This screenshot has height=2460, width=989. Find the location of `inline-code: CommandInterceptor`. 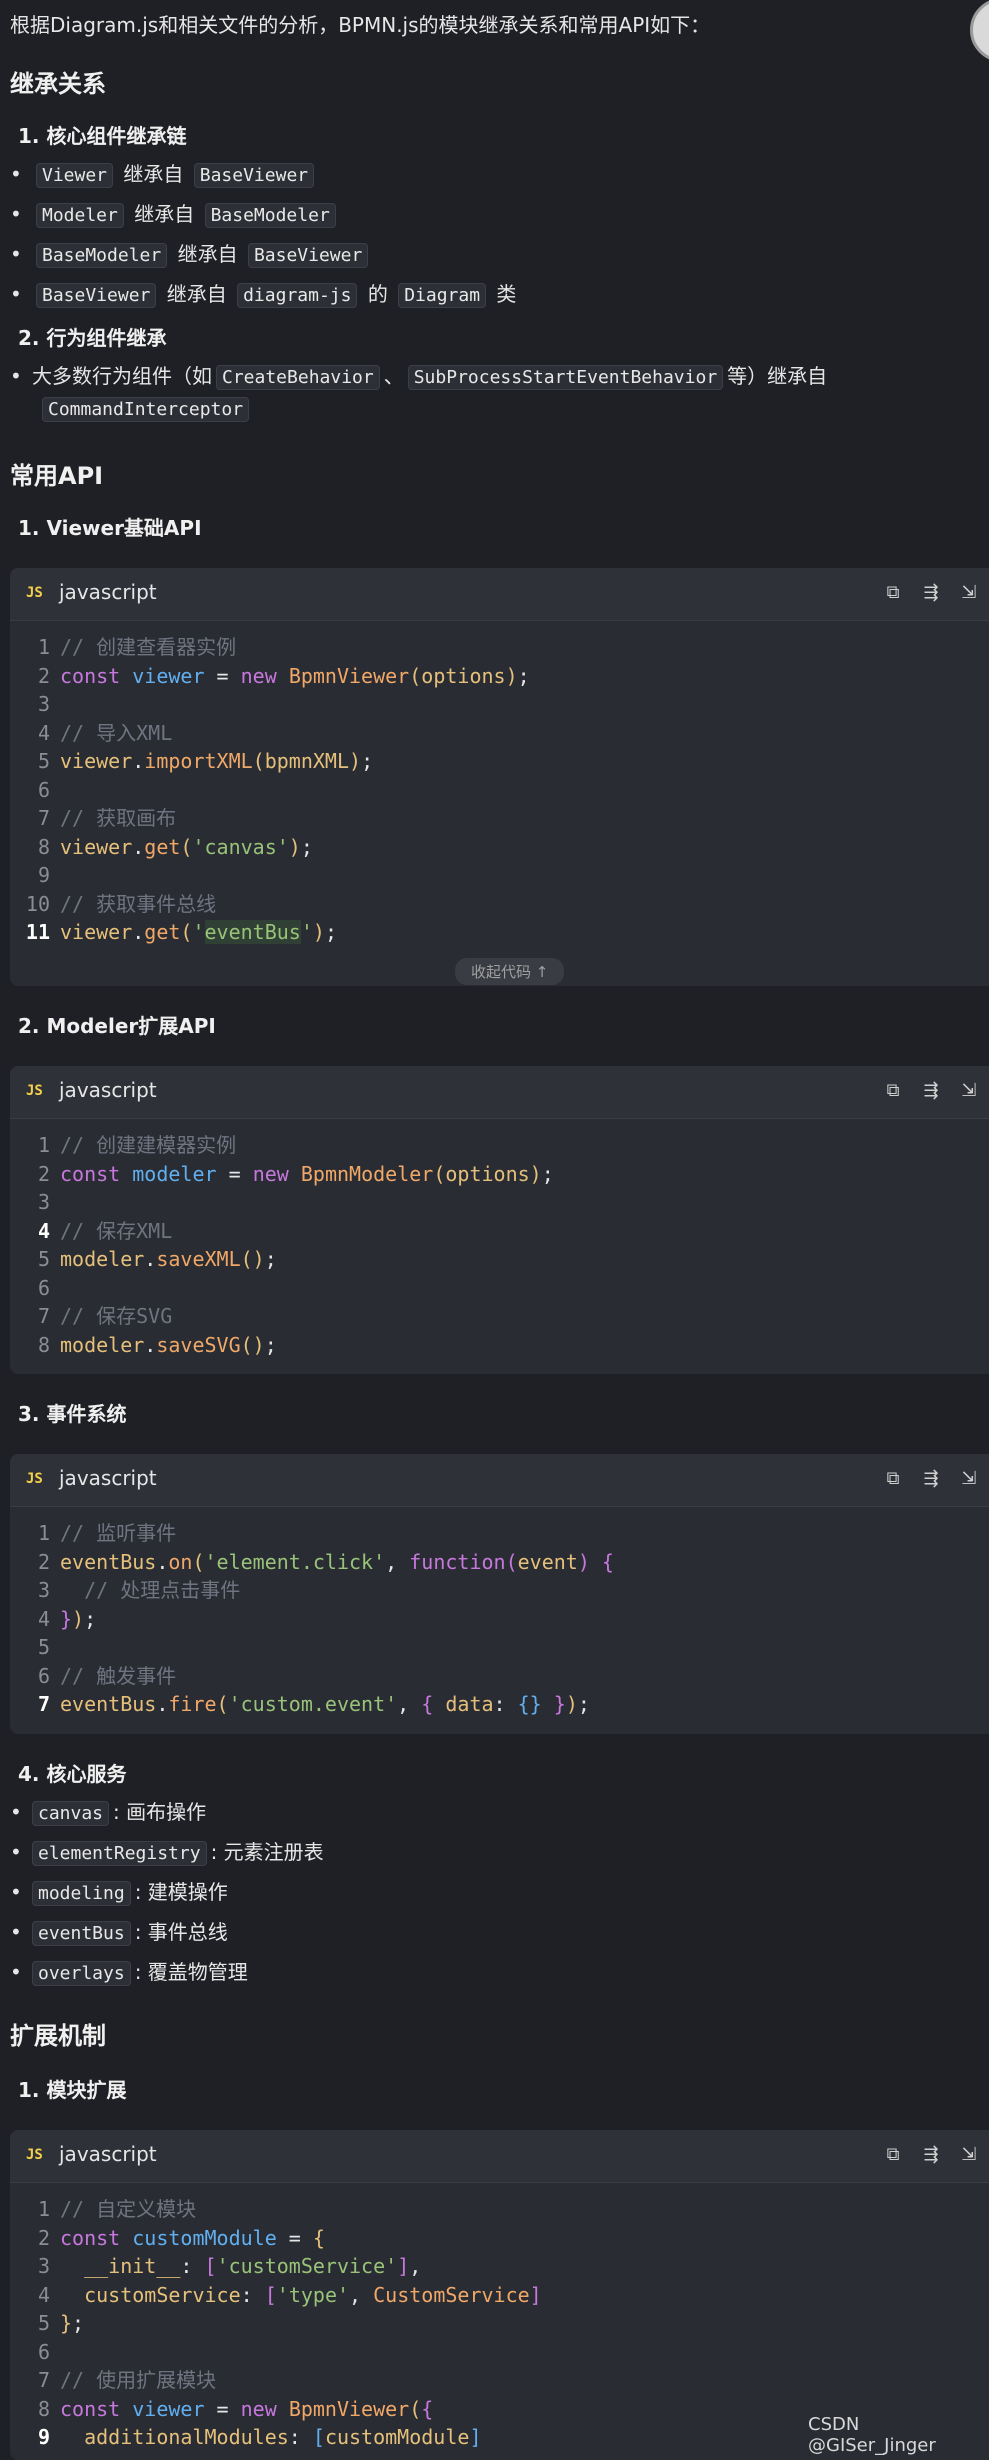

inline-code: CommandInterceptor is located at coordinates (146, 409).